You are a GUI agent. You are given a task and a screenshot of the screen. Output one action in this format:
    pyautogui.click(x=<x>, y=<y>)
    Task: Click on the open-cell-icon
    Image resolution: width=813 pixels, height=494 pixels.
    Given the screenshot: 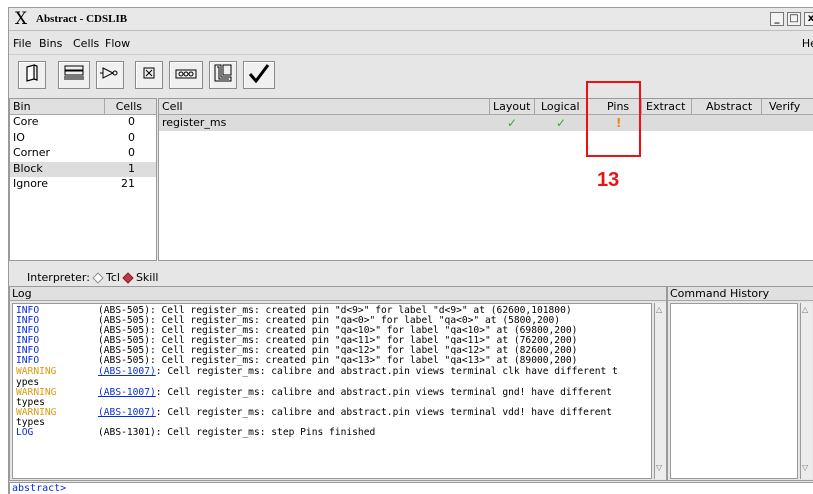 What is the action you would take?
    pyautogui.click(x=32, y=75)
    